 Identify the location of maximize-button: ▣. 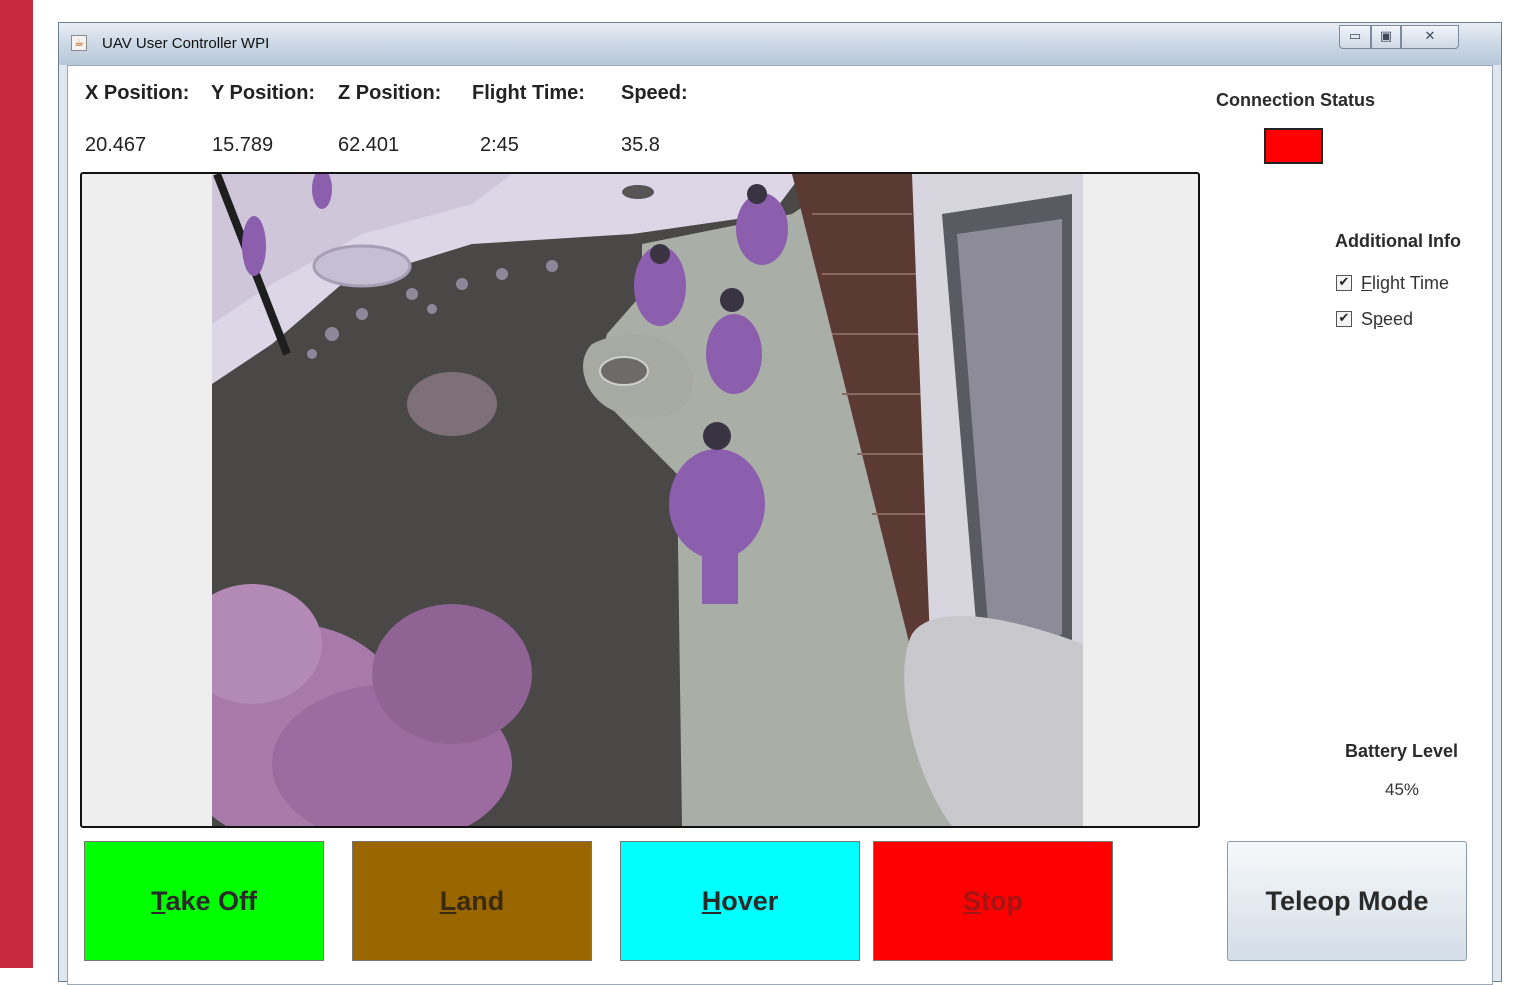
(1386, 37).